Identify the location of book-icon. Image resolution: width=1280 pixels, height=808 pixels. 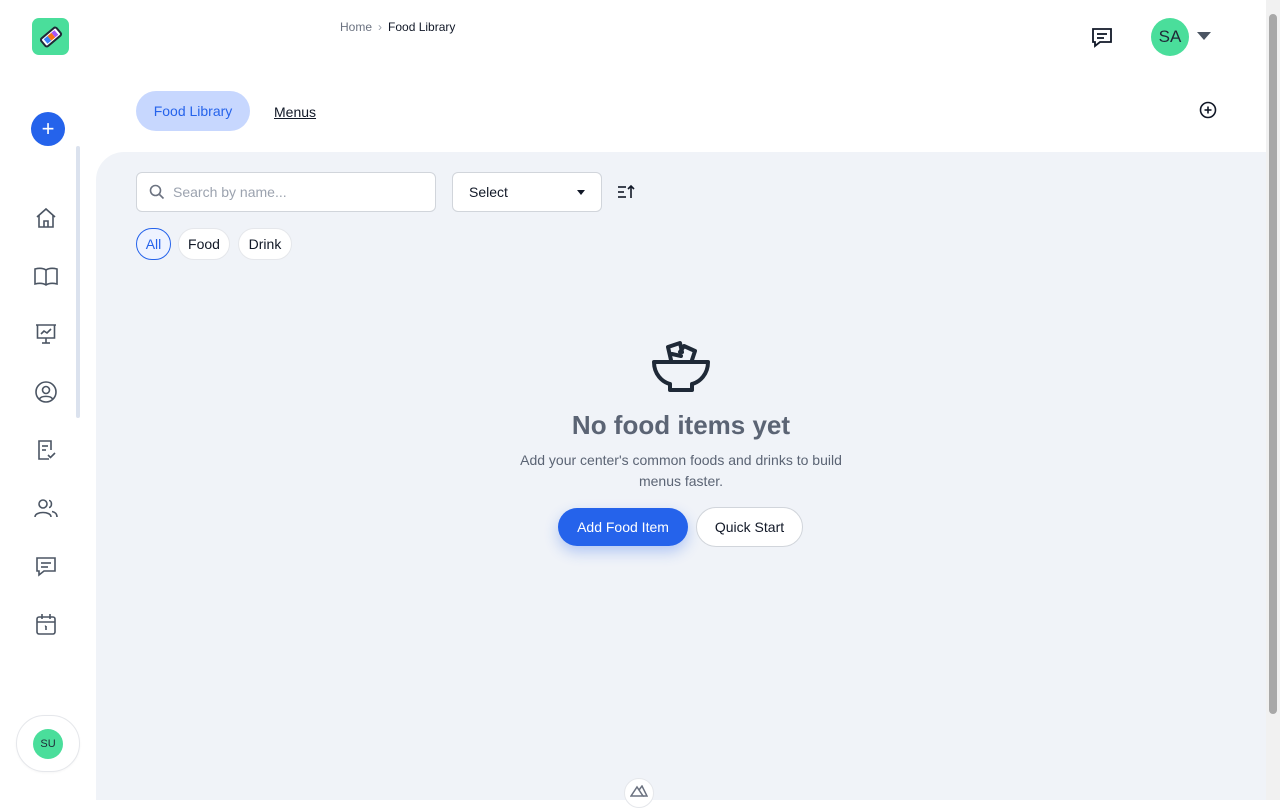
(46, 276).